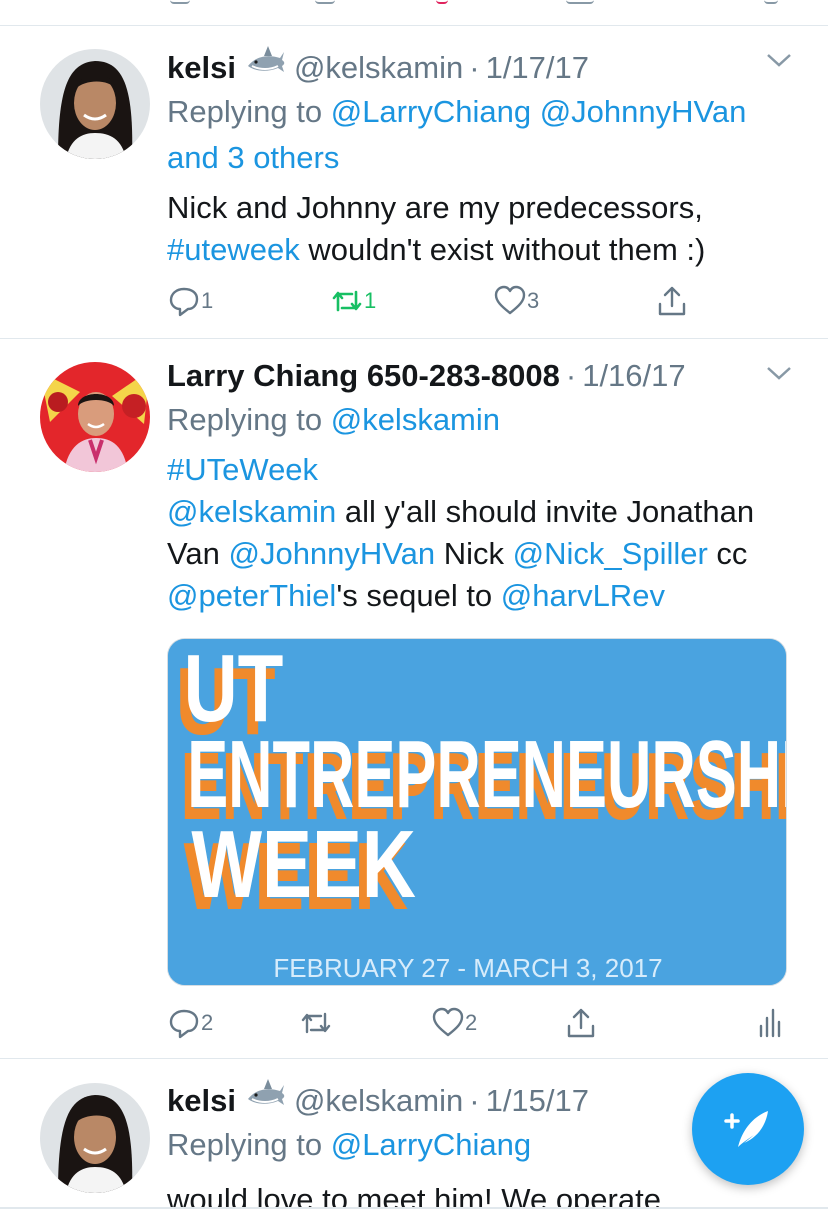 This screenshot has height=1209, width=828. I want to click on like-button: 3, so click(516, 301).